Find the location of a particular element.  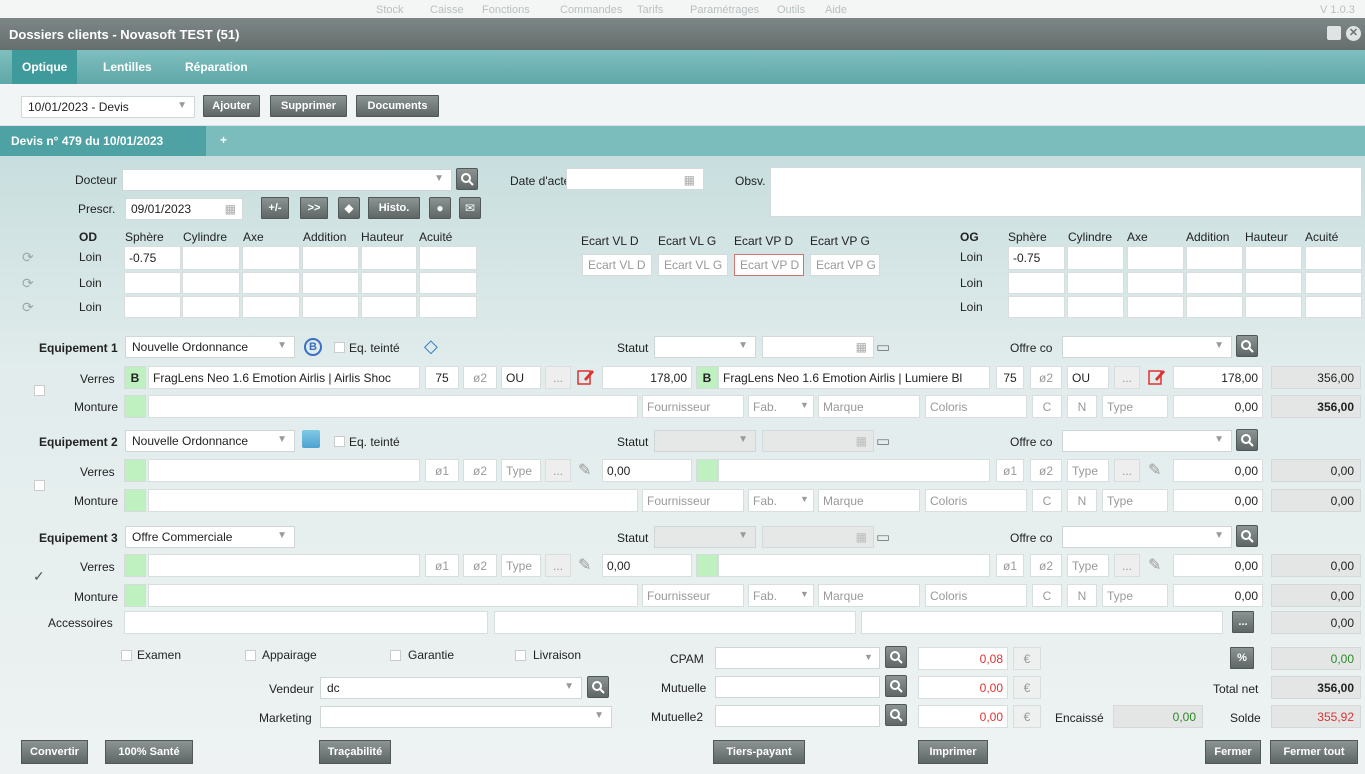

equip1-od-price: 178,00 is located at coordinates (647, 377).